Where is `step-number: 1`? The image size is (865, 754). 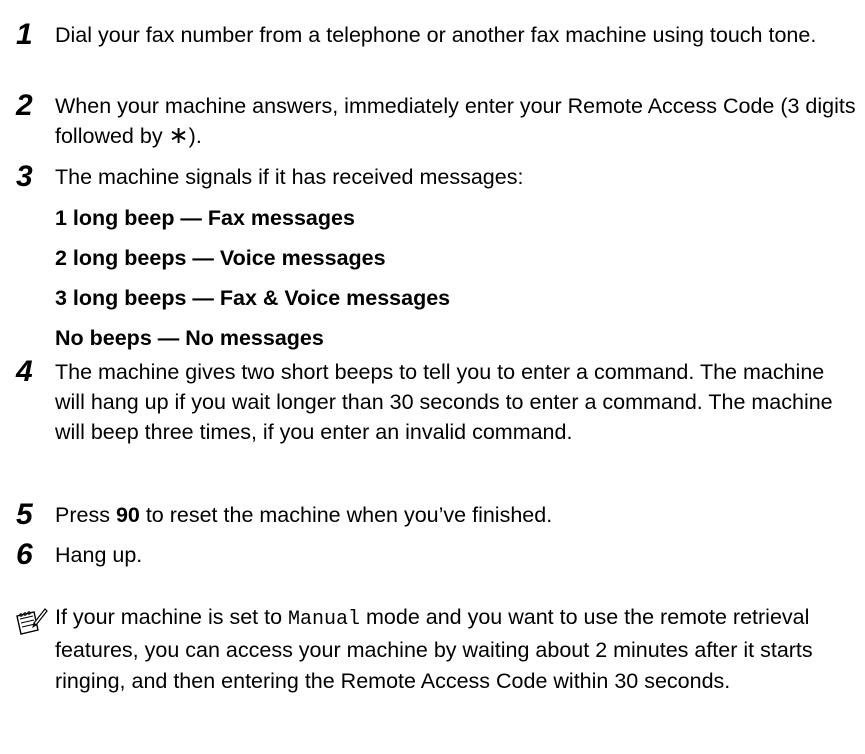
step-number: 1 is located at coordinates (24, 34).